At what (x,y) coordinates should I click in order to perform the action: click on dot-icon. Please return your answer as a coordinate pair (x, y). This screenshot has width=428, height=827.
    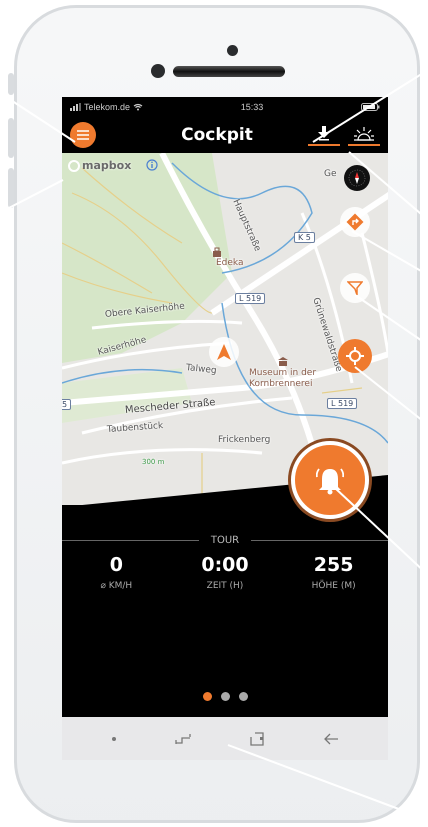
    Looking at the image, I should click on (114, 739).